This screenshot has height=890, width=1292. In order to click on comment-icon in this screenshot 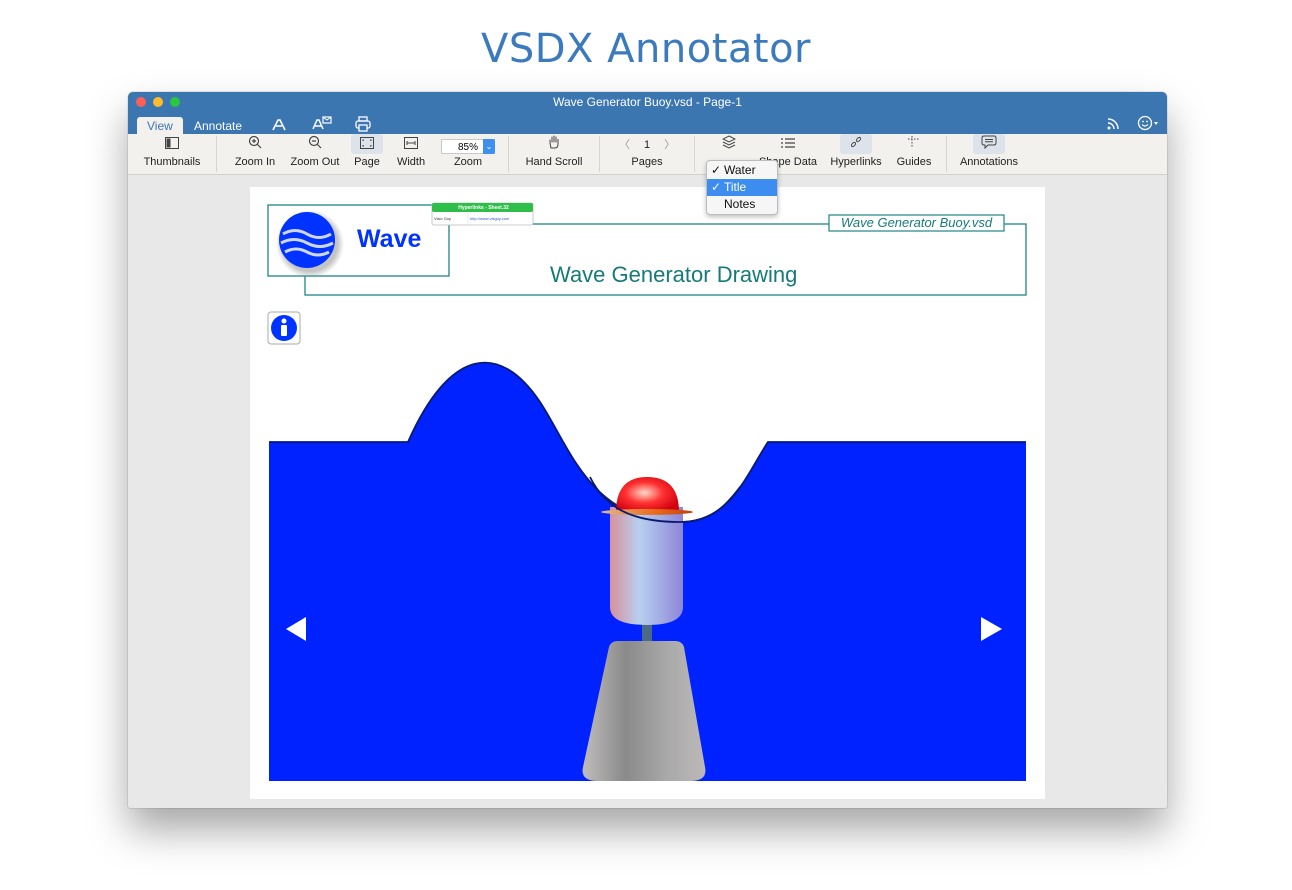, I will do `click(989, 144)`.